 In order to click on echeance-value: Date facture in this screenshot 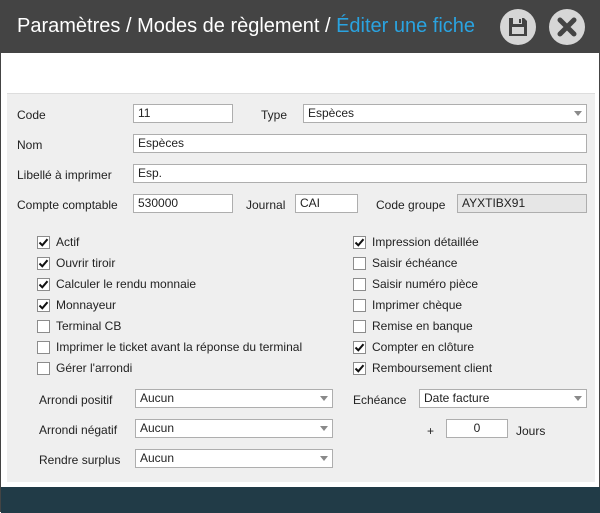, I will do `click(457, 398)`.